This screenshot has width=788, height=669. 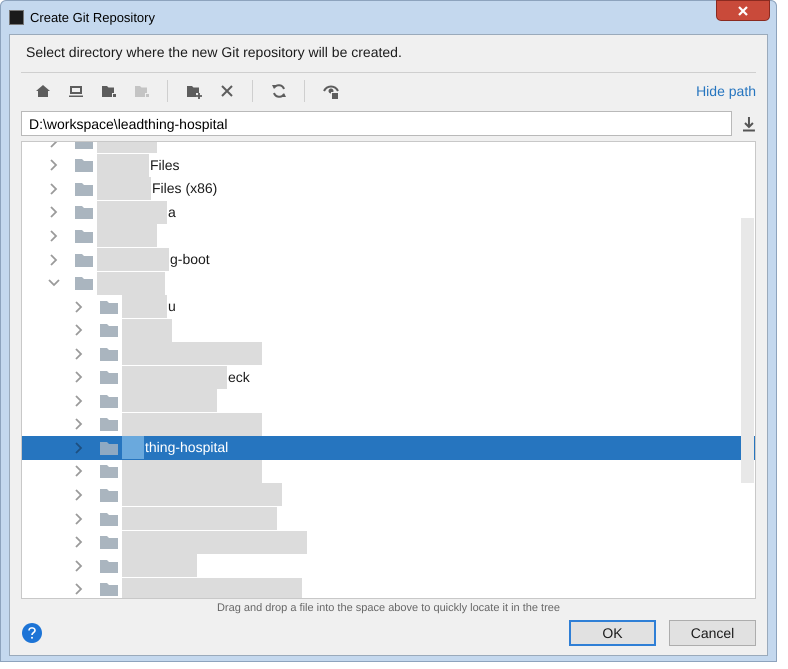 What do you see at coordinates (388, 166) in the screenshot?
I see `tree-row: Files` at bounding box center [388, 166].